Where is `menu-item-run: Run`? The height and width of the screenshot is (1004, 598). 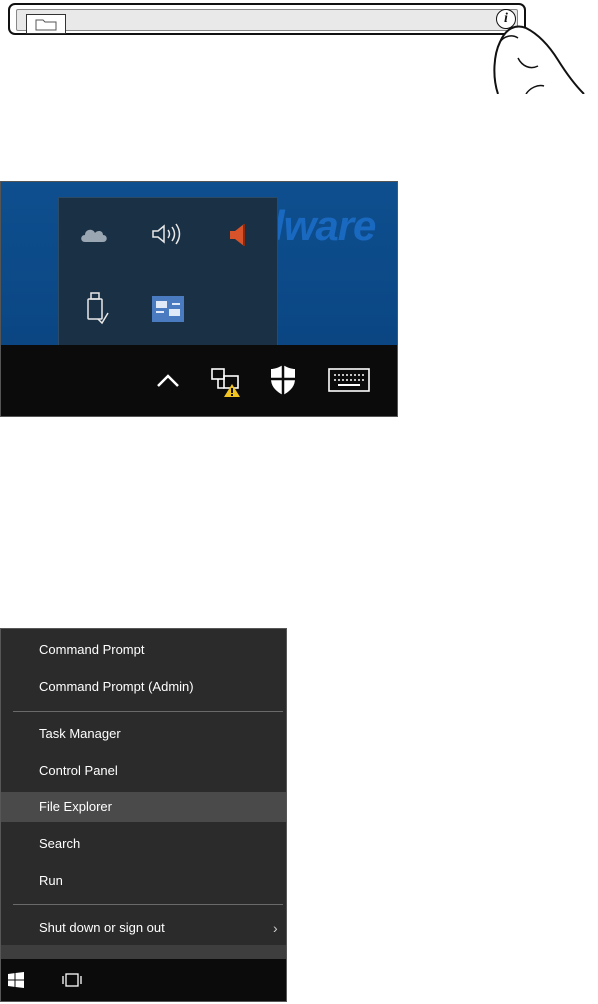
menu-item-run: Run is located at coordinates (143, 881).